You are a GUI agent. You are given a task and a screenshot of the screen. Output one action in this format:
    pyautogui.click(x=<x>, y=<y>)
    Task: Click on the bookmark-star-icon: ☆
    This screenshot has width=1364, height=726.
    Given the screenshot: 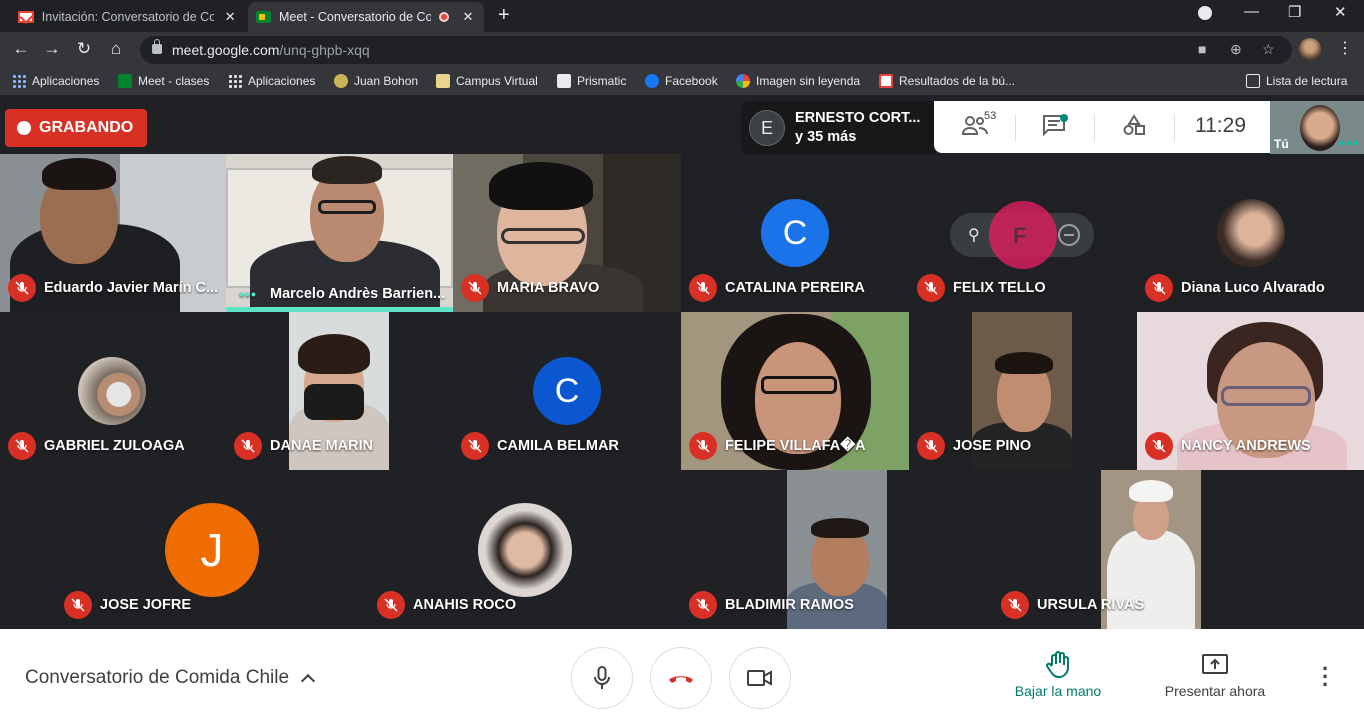 What is the action you would take?
    pyautogui.click(x=1268, y=49)
    